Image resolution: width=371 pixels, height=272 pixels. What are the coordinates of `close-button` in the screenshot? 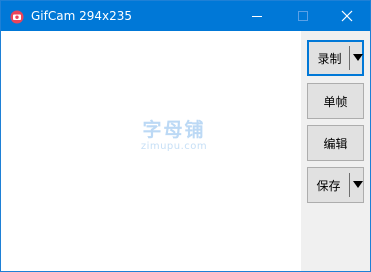 It's located at (347, 16).